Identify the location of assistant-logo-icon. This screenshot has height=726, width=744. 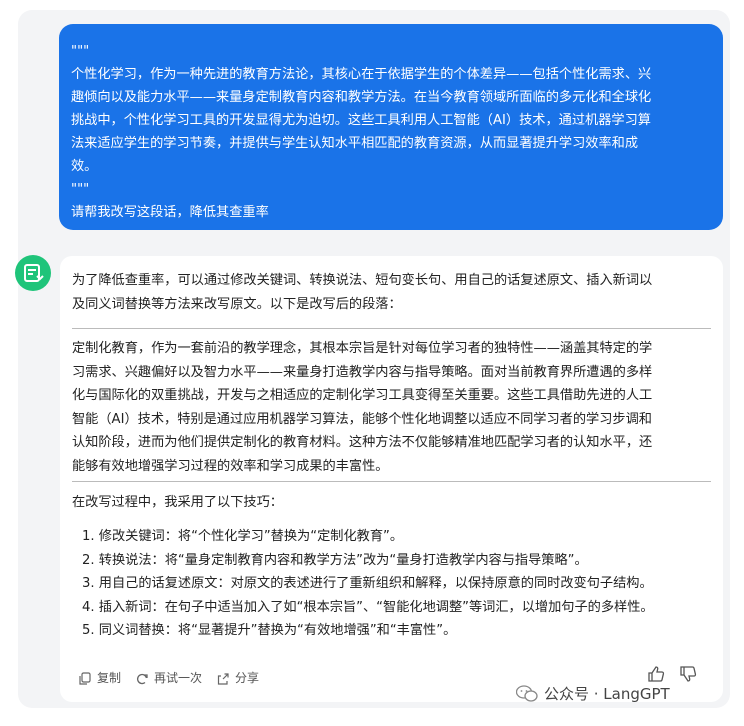
(34, 273).